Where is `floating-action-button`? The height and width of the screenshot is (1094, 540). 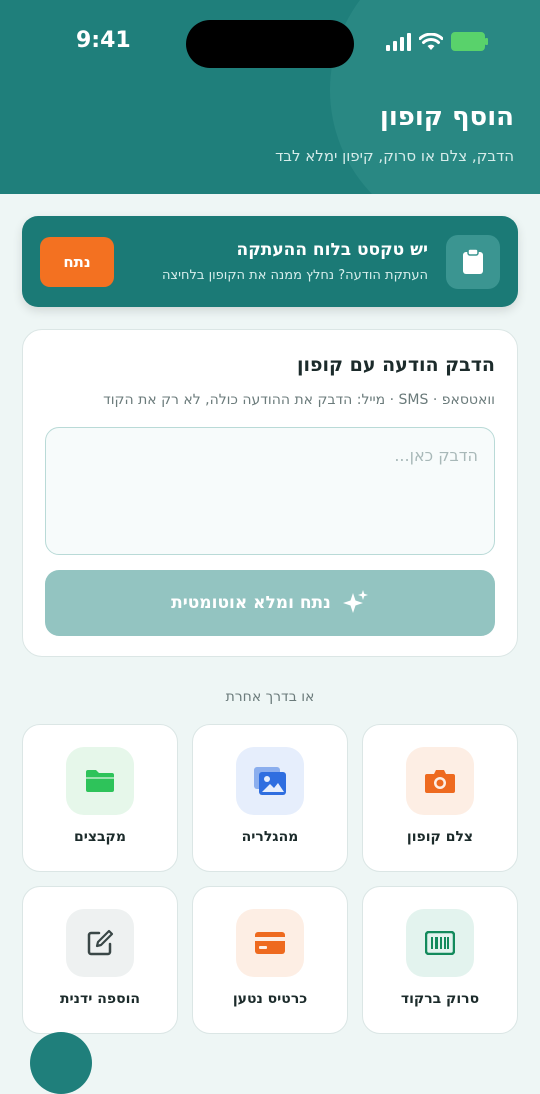
floating-action-button is located at coordinates (61, 1063).